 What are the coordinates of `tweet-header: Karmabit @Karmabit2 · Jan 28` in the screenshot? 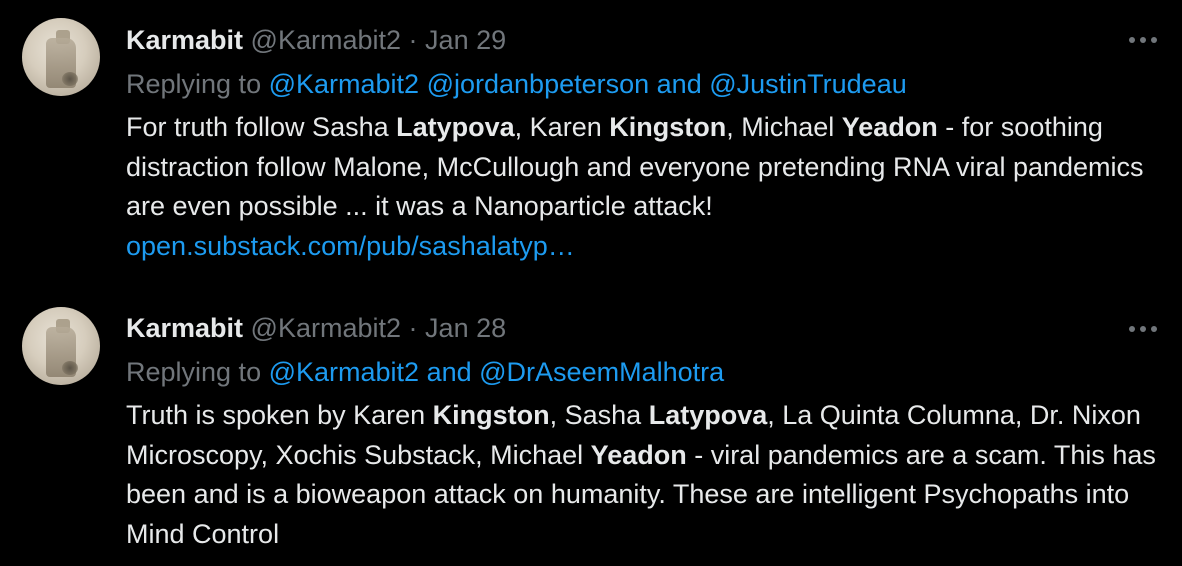 It's located at (644, 328).